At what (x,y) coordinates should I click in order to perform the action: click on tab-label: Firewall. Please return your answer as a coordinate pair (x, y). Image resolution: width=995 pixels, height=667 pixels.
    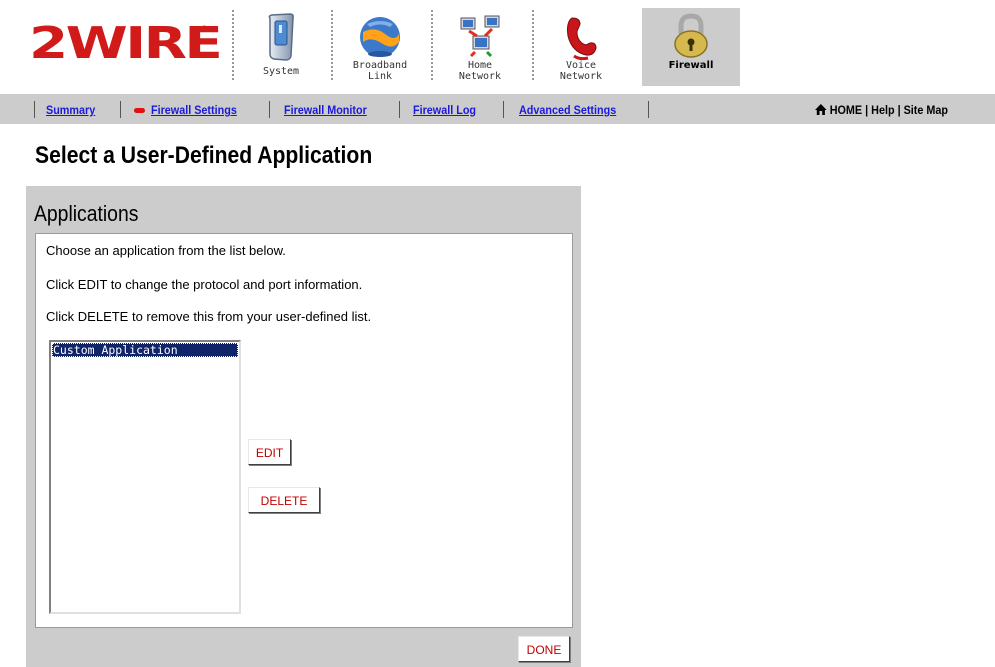
    Looking at the image, I should click on (691, 65).